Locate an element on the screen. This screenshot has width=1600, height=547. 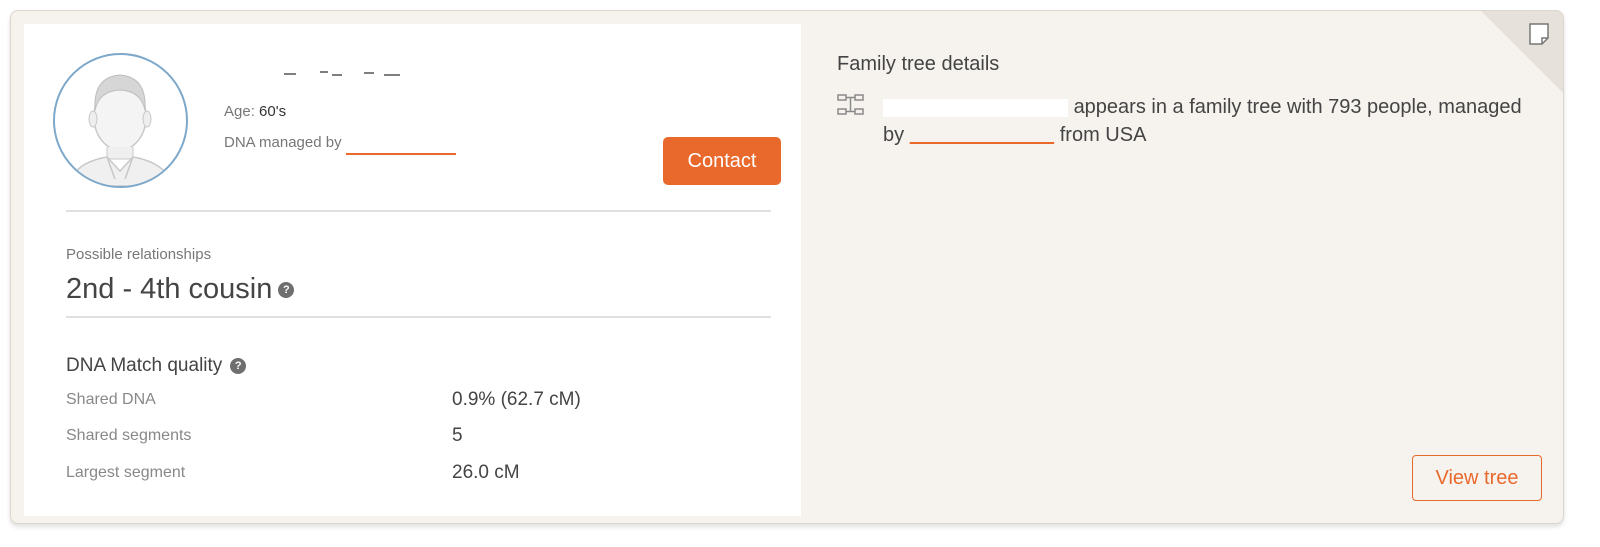
shared-segments-value: 5 is located at coordinates (457, 435).